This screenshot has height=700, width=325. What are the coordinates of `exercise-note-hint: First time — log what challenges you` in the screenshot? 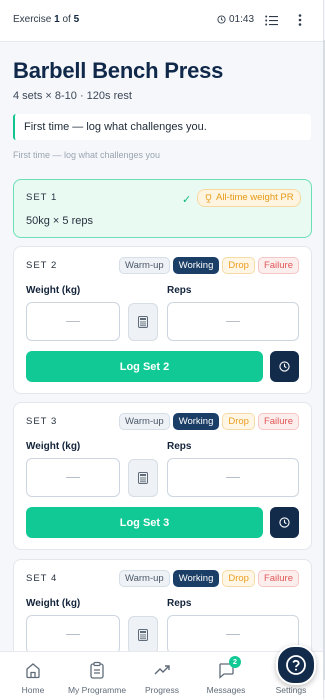 It's located at (87, 155).